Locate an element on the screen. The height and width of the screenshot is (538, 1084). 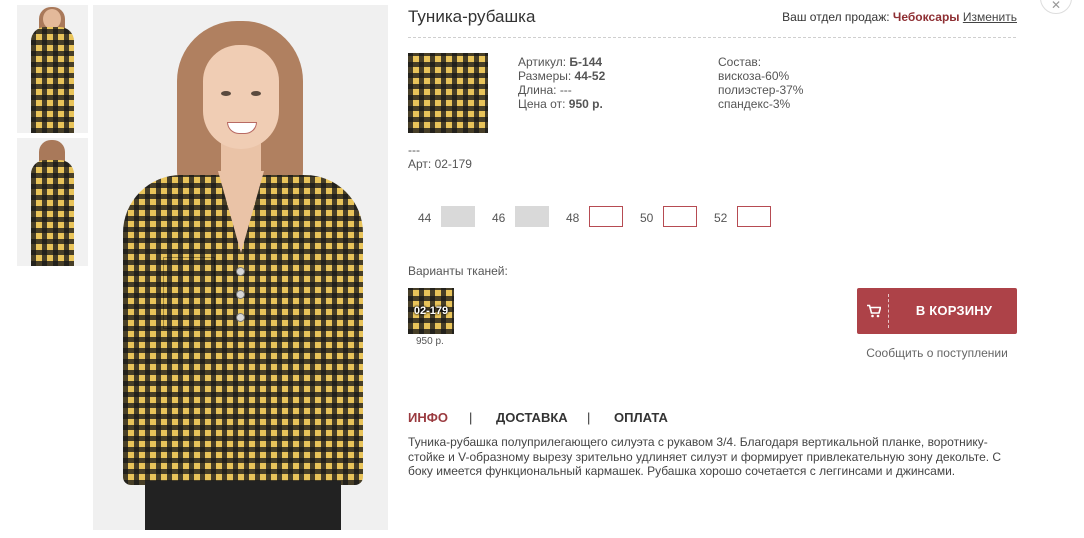
fabric-variant-code: 02-179 is located at coordinates (431, 311).